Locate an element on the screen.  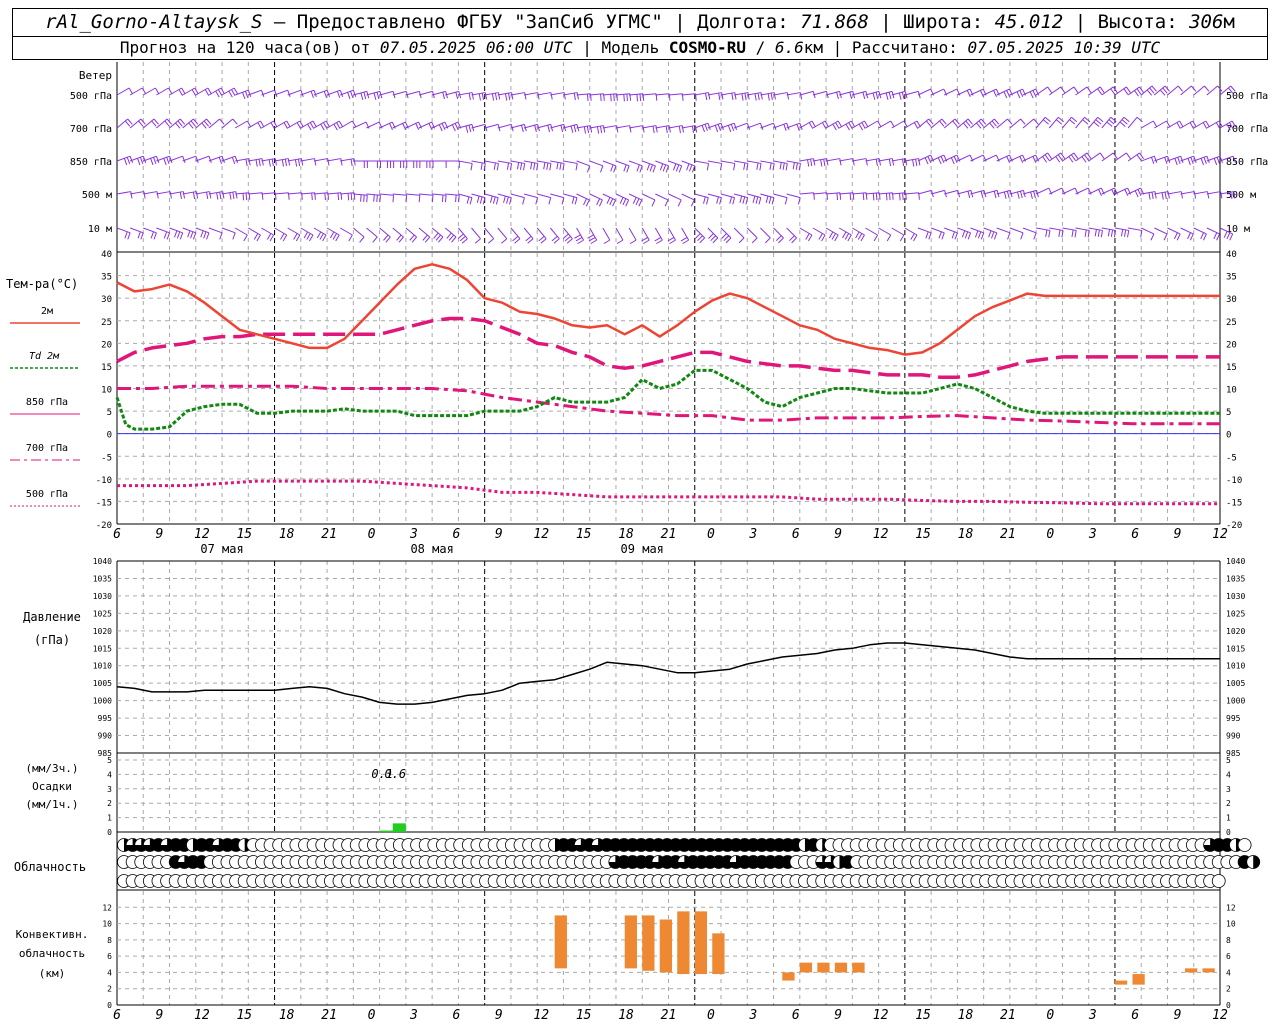
convective-y-tick: 4 is located at coordinates (109, 972).